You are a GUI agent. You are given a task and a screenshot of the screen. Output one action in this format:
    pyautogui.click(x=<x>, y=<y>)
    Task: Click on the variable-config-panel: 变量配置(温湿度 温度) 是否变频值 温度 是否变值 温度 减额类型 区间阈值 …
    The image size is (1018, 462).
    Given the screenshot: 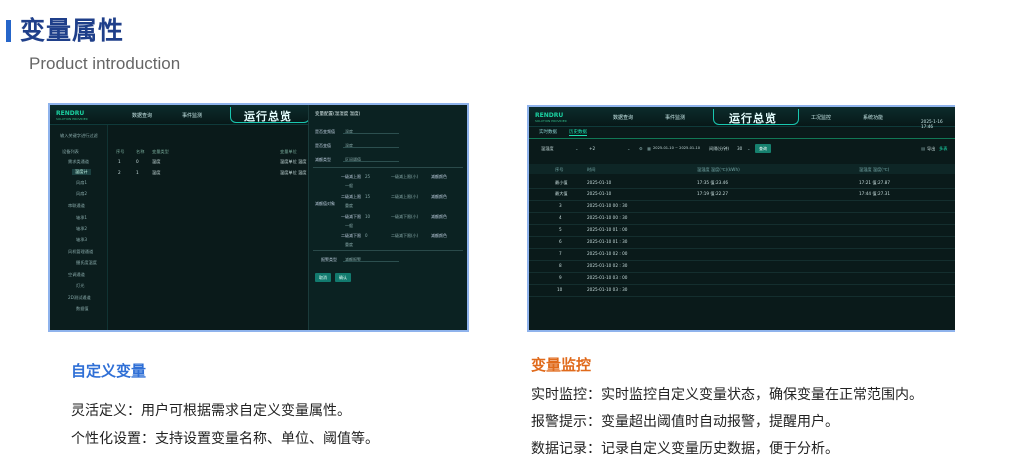 What is the action you would take?
    pyautogui.click(x=387, y=217)
    